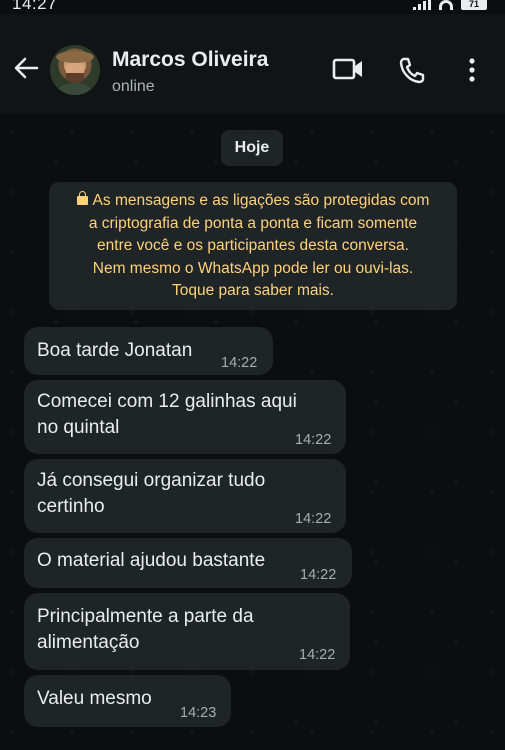 This screenshot has width=505, height=750. I want to click on message-text: certinho, so click(71, 506).